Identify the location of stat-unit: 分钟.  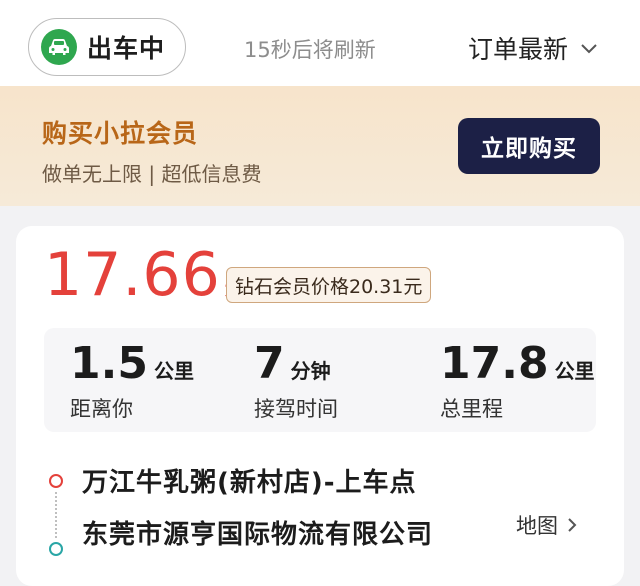
(310, 371).